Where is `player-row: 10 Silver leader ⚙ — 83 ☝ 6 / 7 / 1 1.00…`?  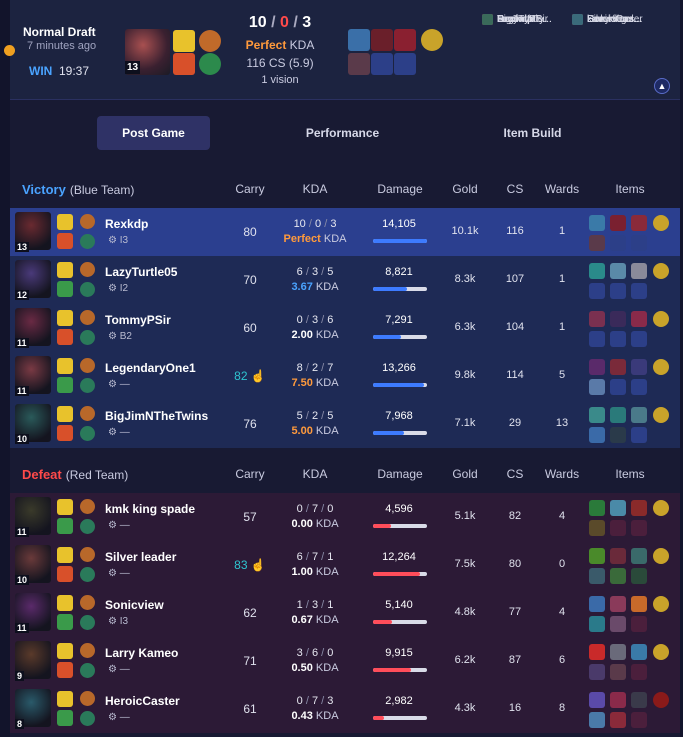
player-row: 10 Silver leader ⚙ — 83 ☝ 6 / 7 / 1 1.00… is located at coordinates (345, 565).